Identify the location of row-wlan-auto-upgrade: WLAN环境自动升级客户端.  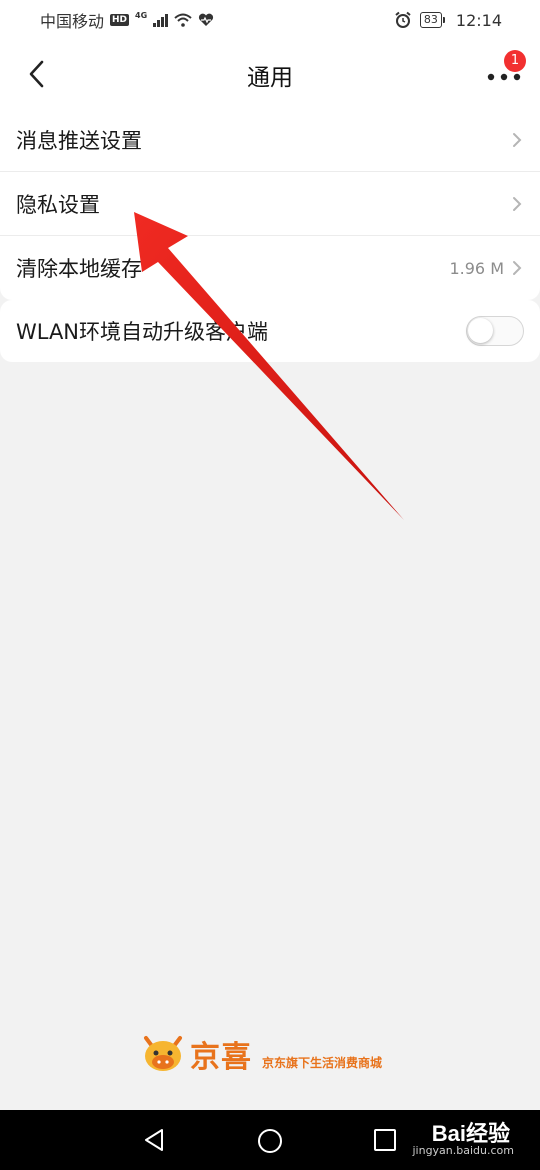
(270, 331).